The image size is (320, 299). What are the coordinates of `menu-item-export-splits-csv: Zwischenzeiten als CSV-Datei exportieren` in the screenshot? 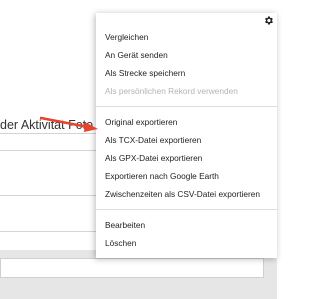 It's located at (186, 194).